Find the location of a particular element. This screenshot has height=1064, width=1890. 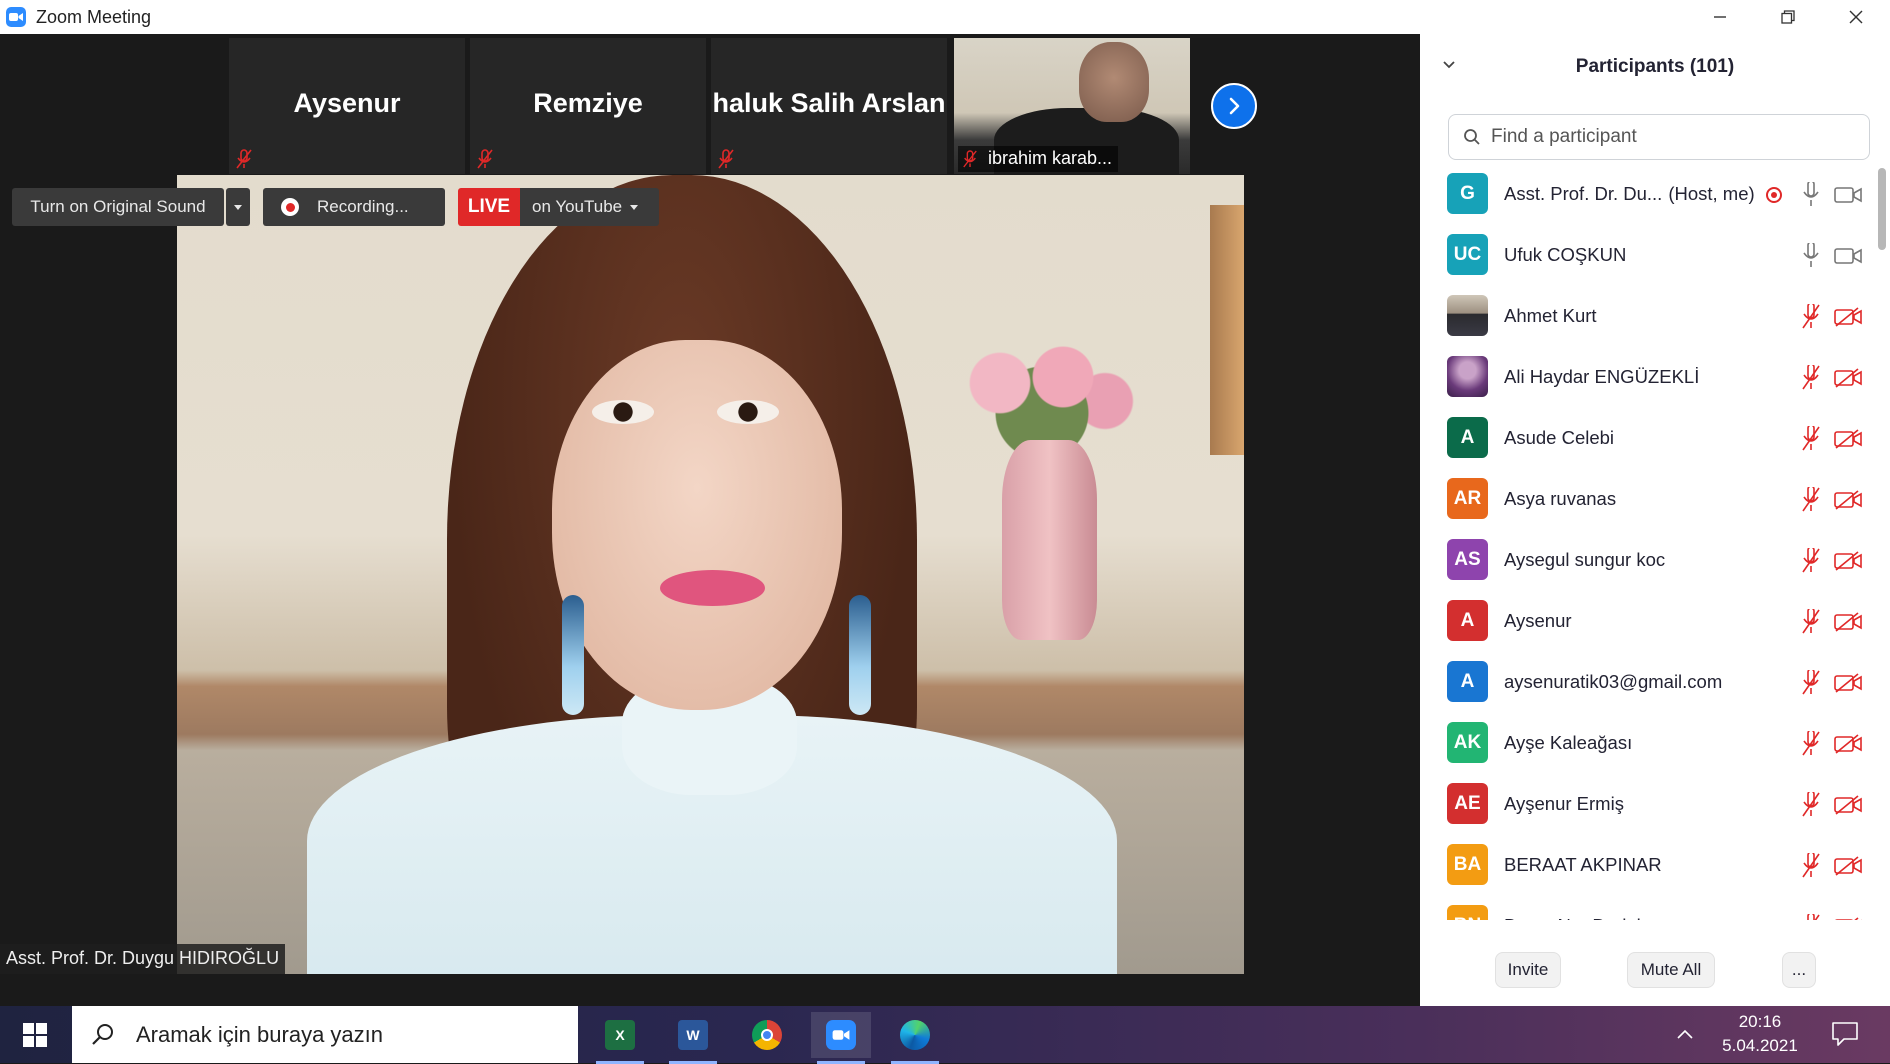

chrome-icon is located at coordinates (767, 1035).